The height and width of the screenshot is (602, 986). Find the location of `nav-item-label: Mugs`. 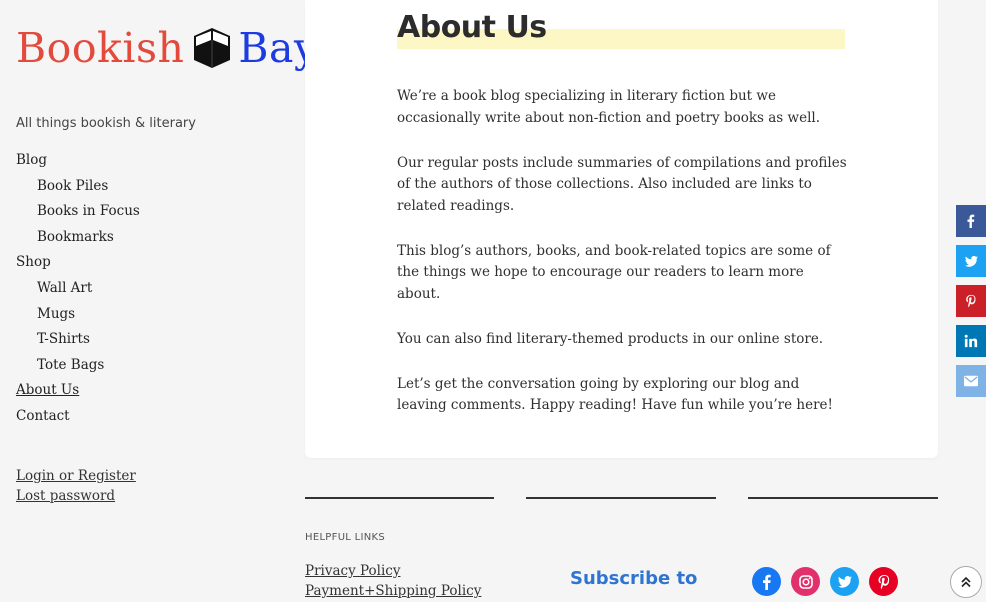

nav-item-label: Mugs is located at coordinates (56, 313).